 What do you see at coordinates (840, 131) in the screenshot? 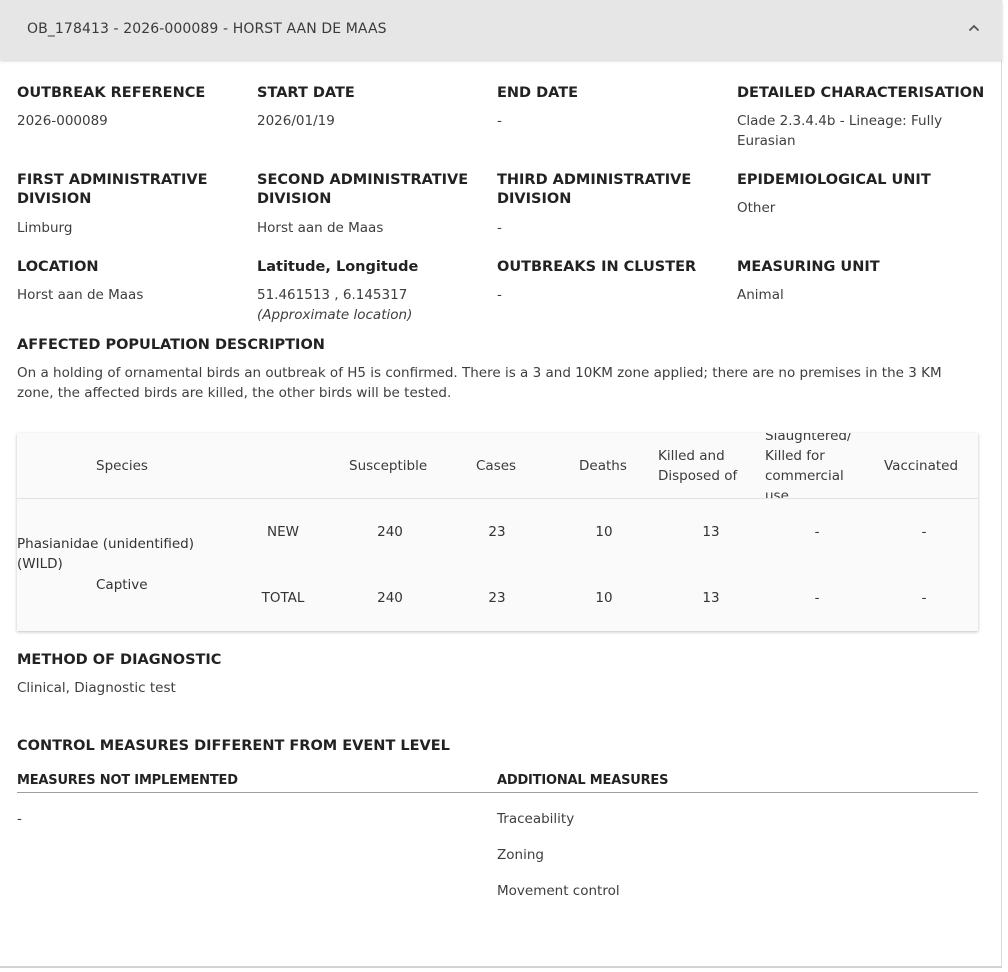
I see `detailed-characterisation-value: Clade 2.3.4.4b - Lineage: Fully Eurasian` at bounding box center [840, 131].